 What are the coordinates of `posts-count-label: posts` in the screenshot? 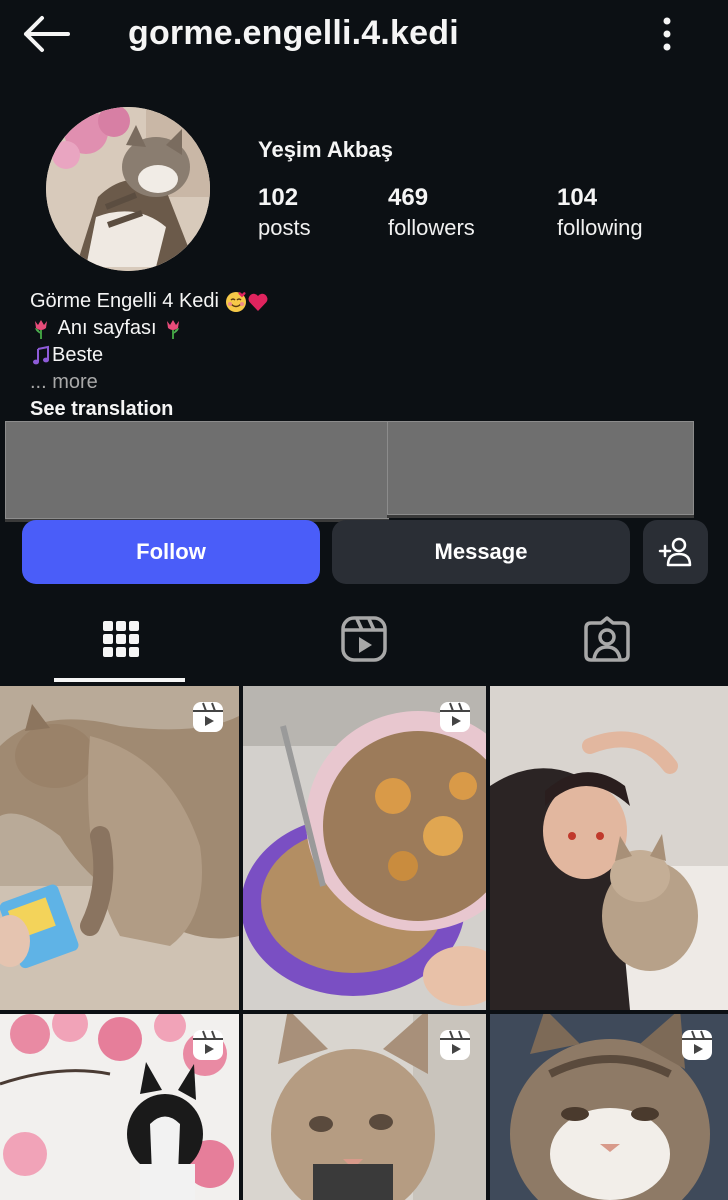 It's located at (284, 227).